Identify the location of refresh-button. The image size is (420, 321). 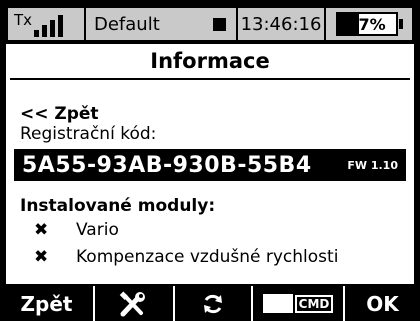
(214, 303).